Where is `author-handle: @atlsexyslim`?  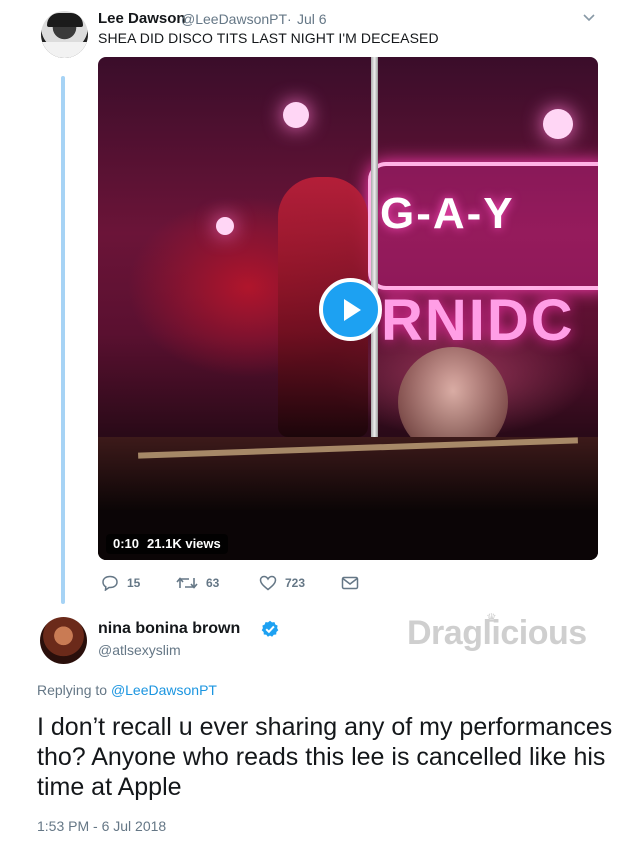 author-handle: @atlsexyslim is located at coordinates (139, 650).